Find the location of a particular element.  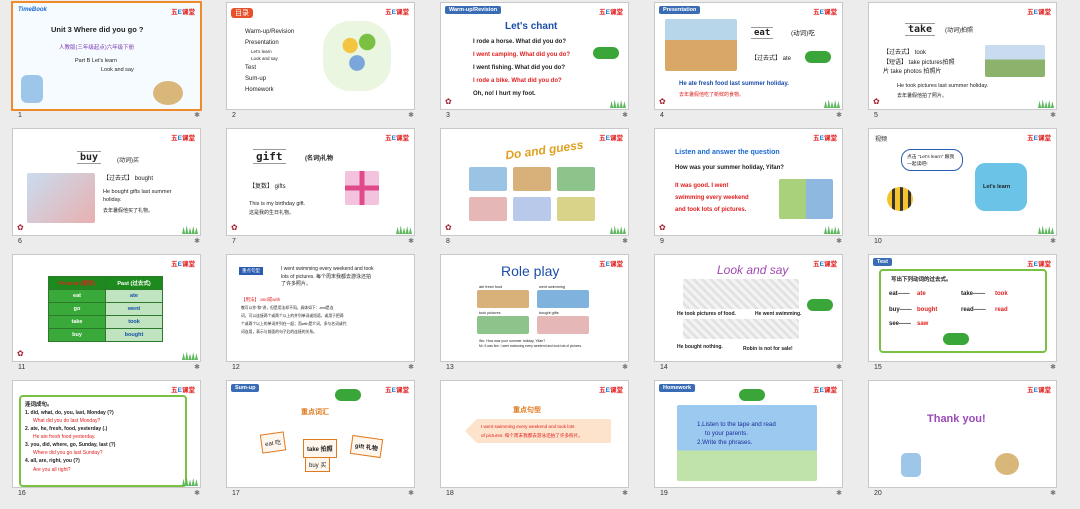

logo: TimeBook is located at coordinates (32, 10).